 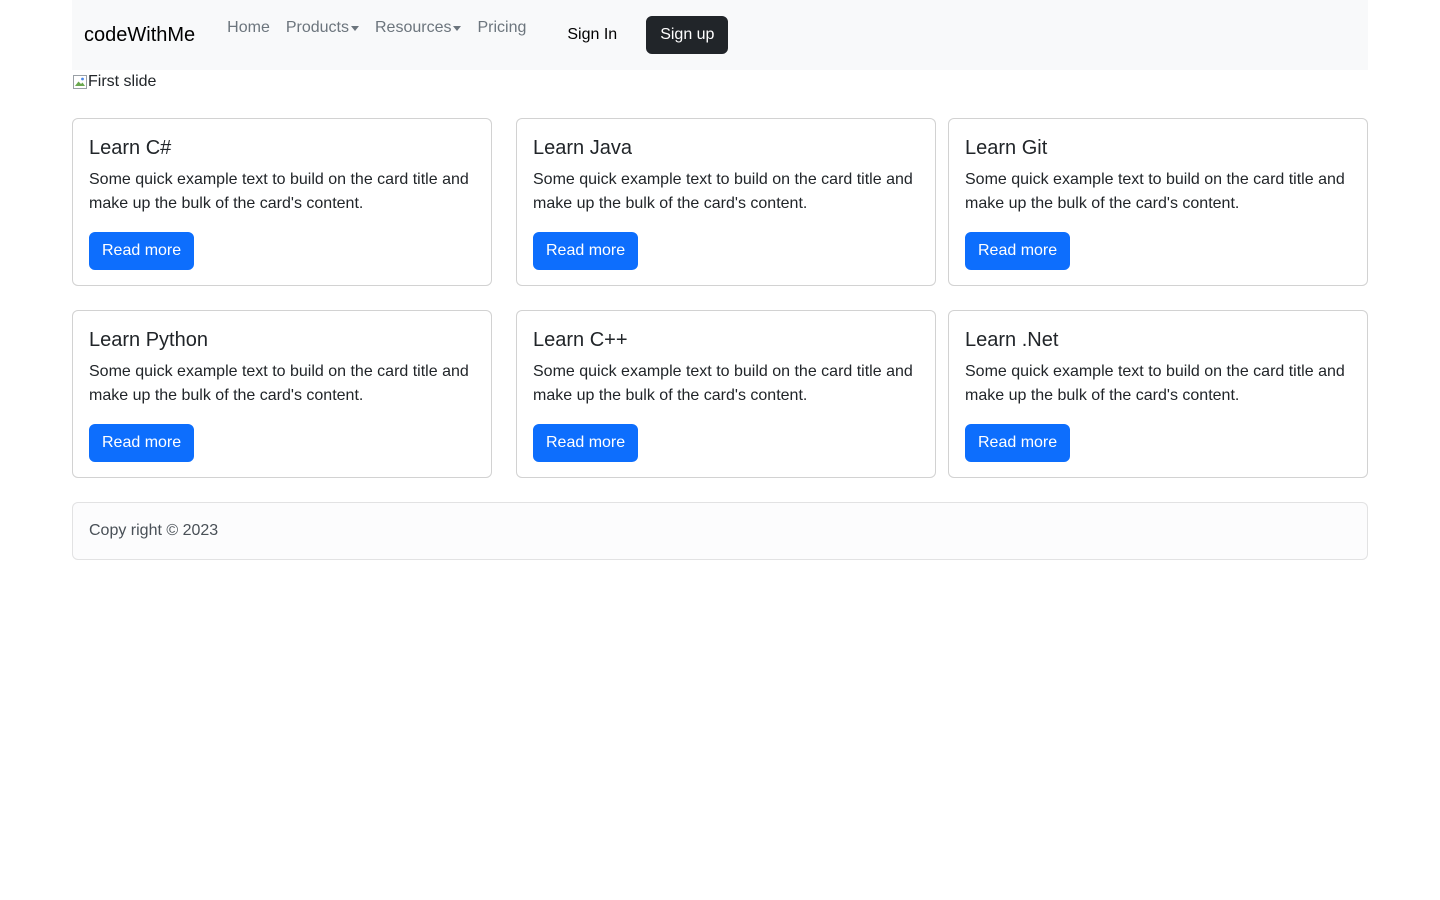 What do you see at coordinates (1006, 148) in the screenshot?
I see `card-title: Learn Git` at bounding box center [1006, 148].